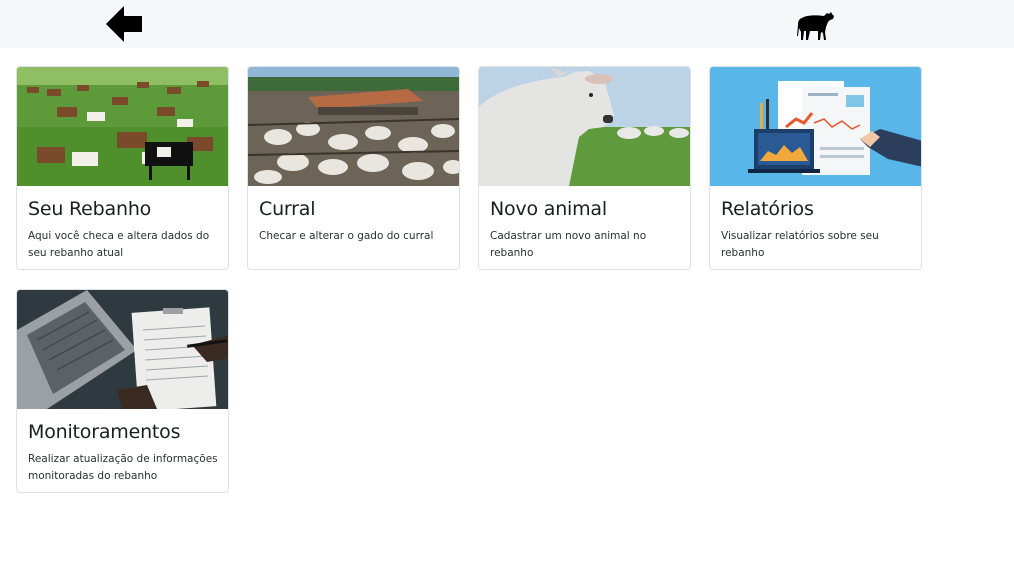  What do you see at coordinates (90, 209) in the screenshot?
I see `card-title: Seu Rebanho` at bounding box center [90, 209].